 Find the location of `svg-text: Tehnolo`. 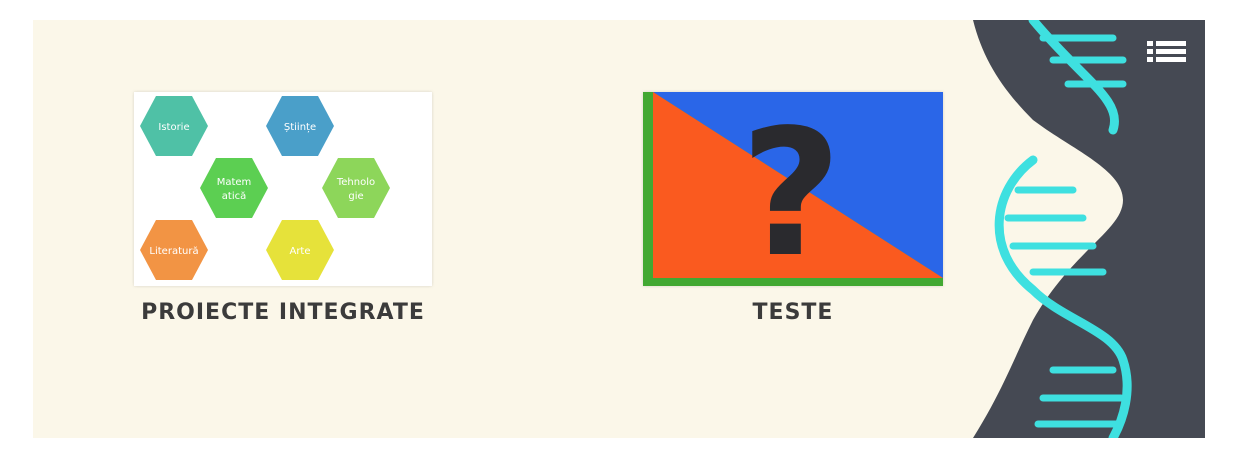

svg-text: Tehnolo is located at coordinates (355, 182).